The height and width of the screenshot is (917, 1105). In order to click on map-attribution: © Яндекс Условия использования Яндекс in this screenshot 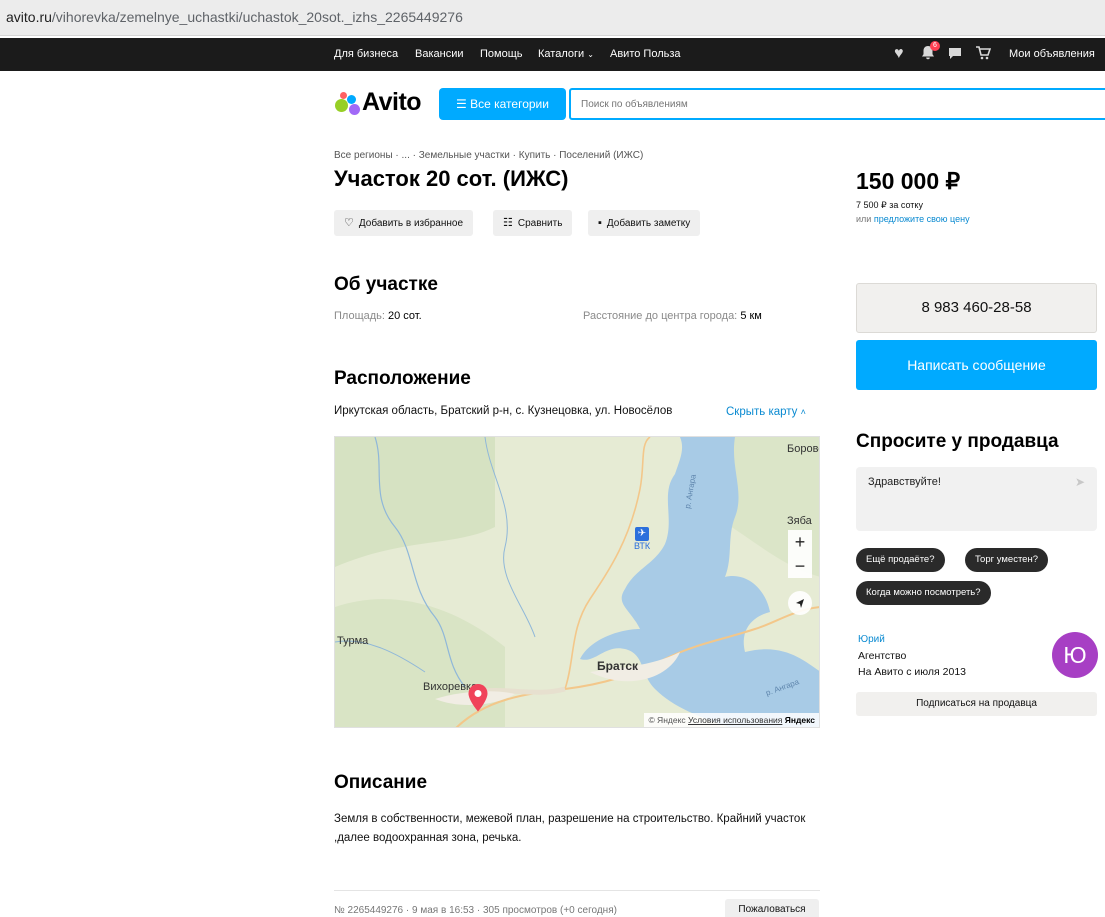, I will do `click(731, 720)`.